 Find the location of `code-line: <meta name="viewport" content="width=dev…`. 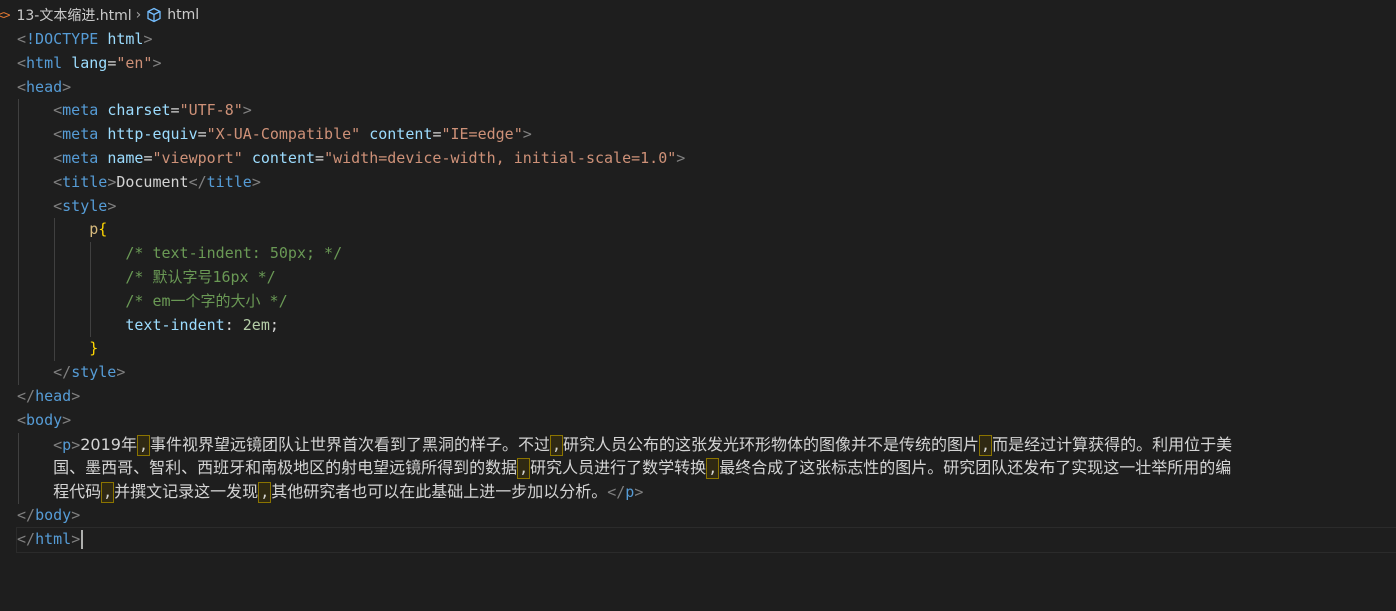

code-line: <meta name="viewport" content="width=dev… is located at coordinates (706, 158).